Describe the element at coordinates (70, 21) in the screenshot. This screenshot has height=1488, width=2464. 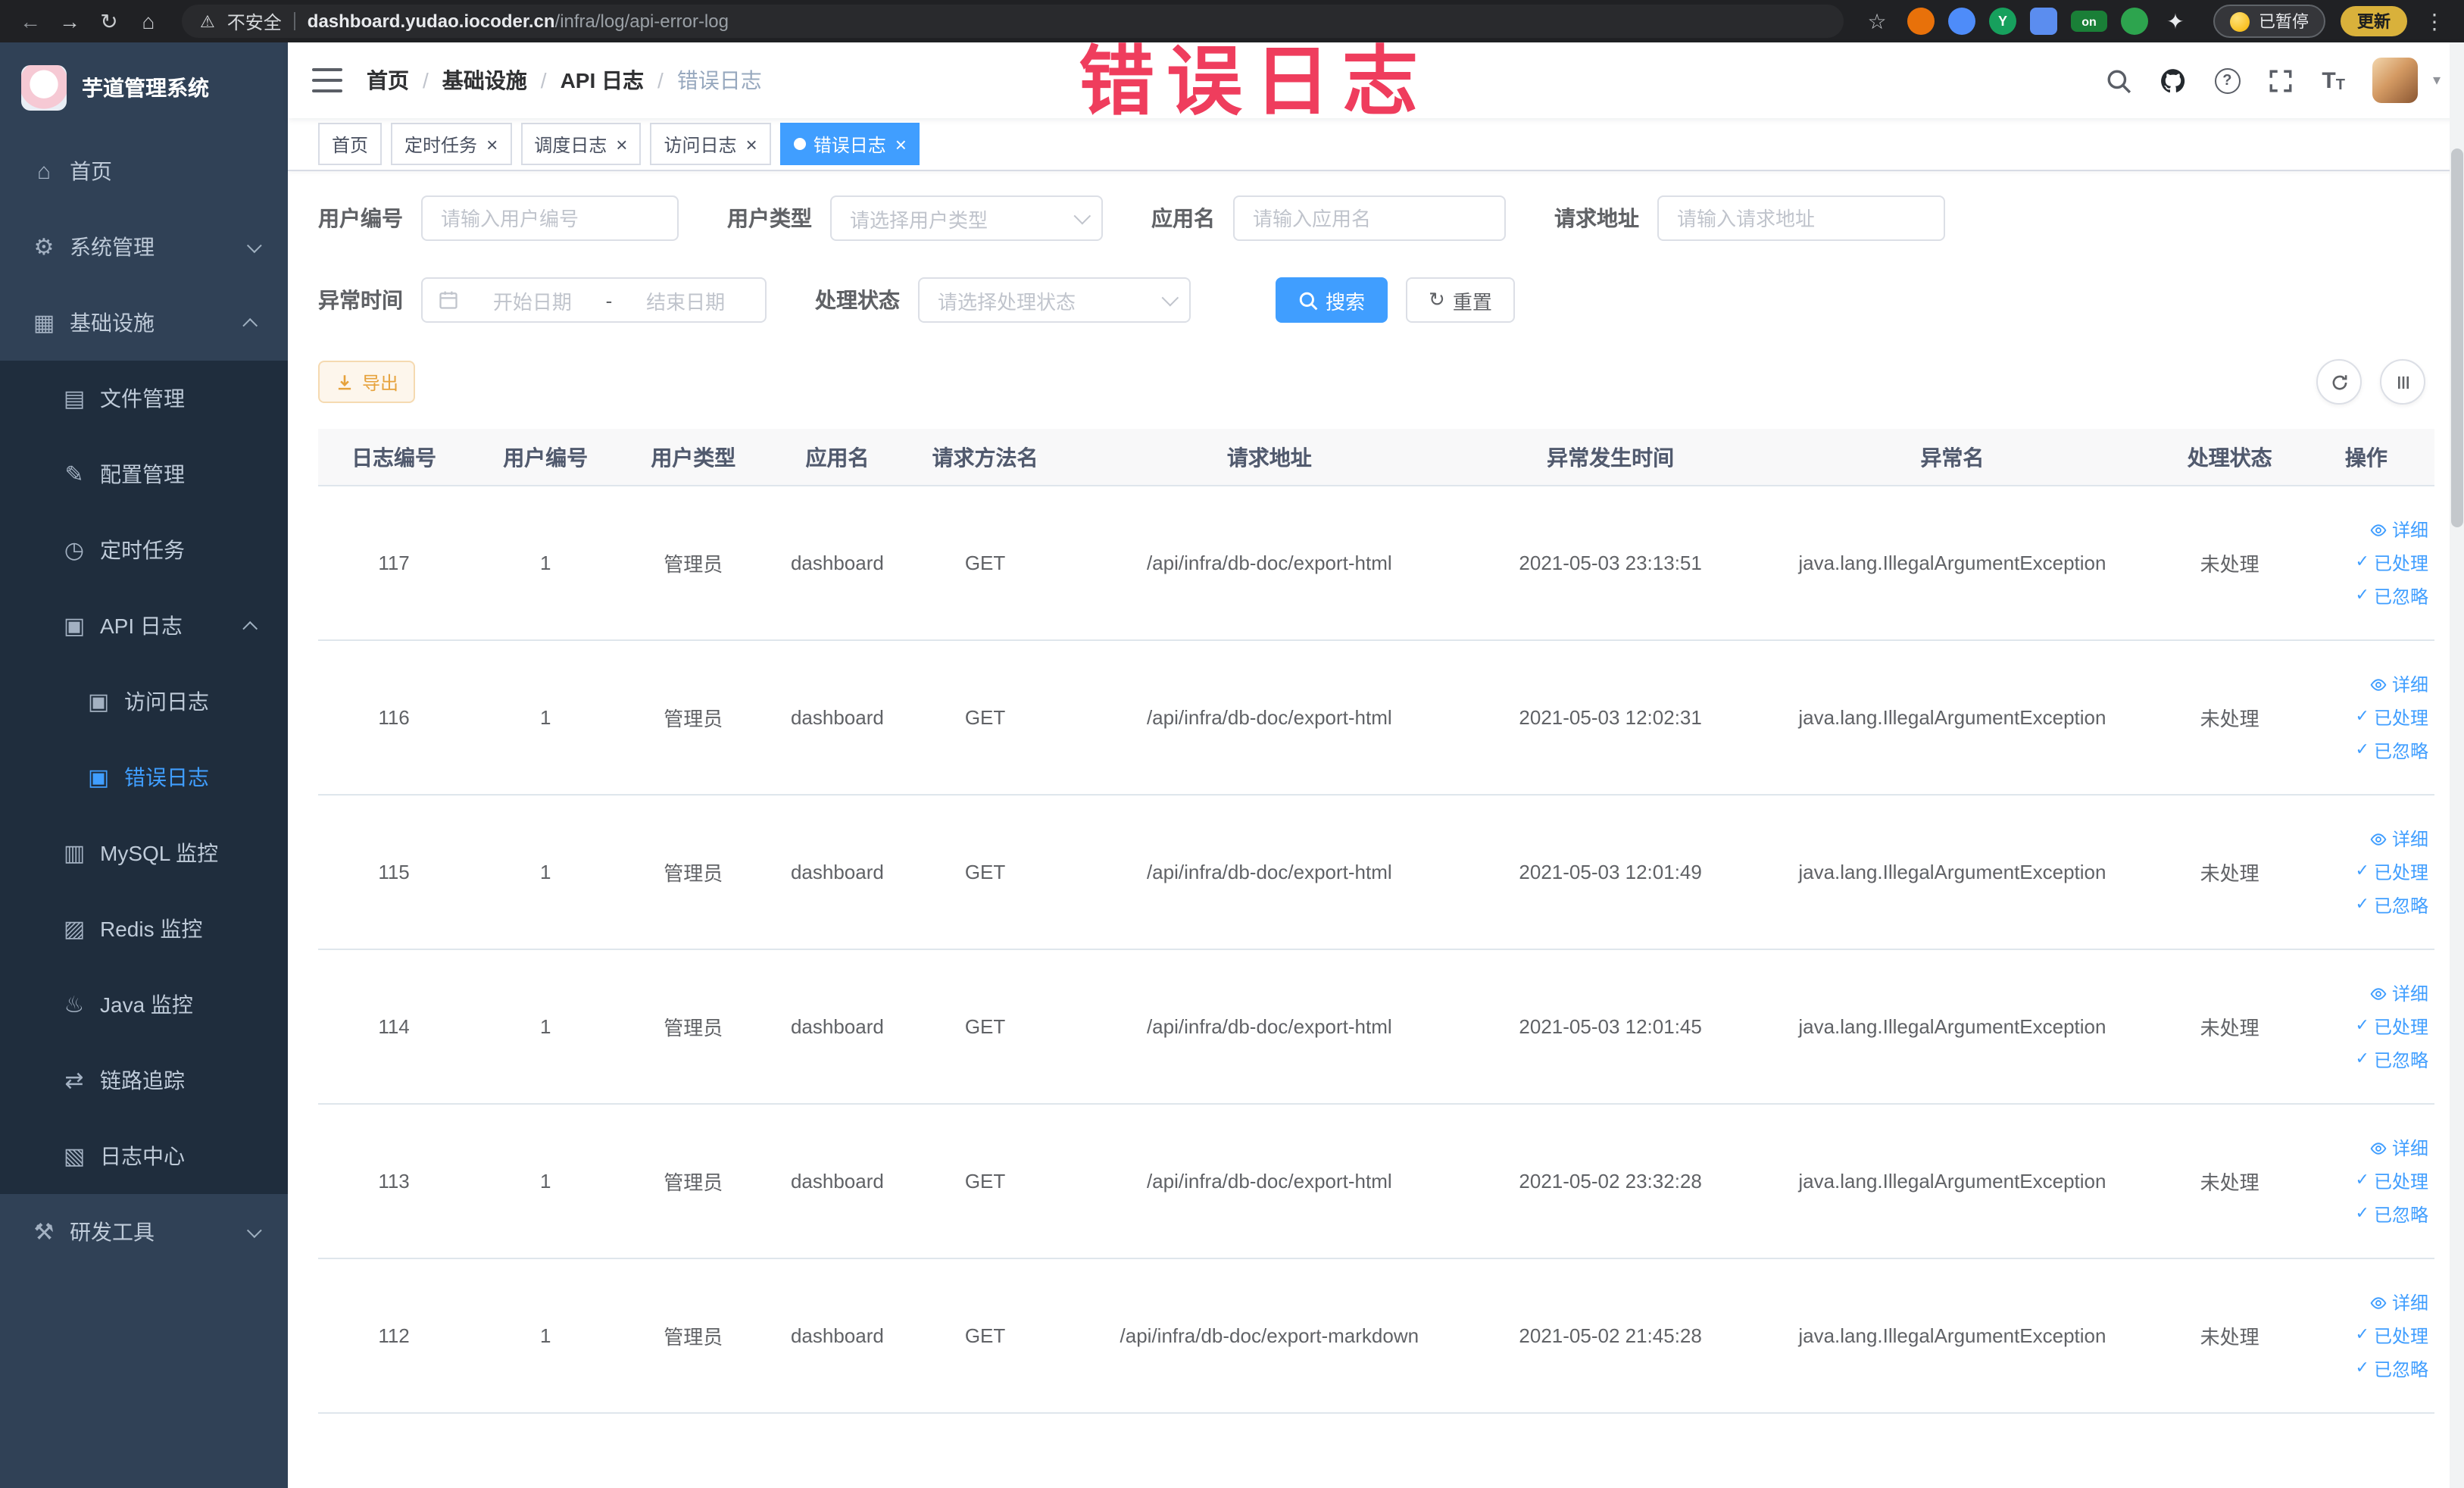
I see `browser-forward-icon: →` at that location.